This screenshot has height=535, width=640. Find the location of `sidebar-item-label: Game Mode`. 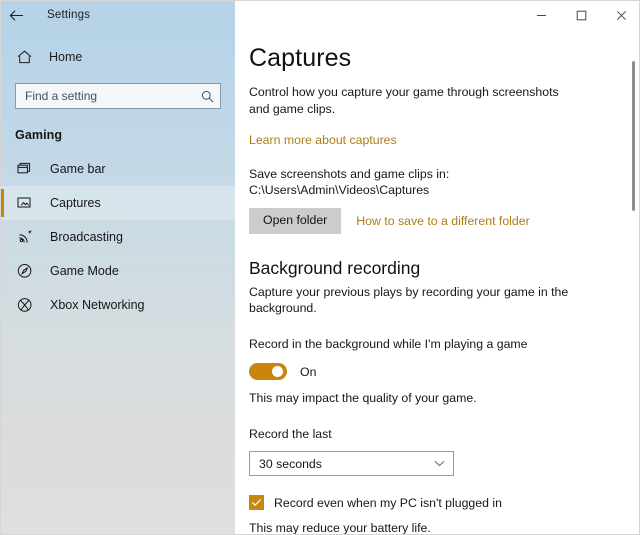

sidebar-item-label: Game Mode is located at coordinates (84, 271).